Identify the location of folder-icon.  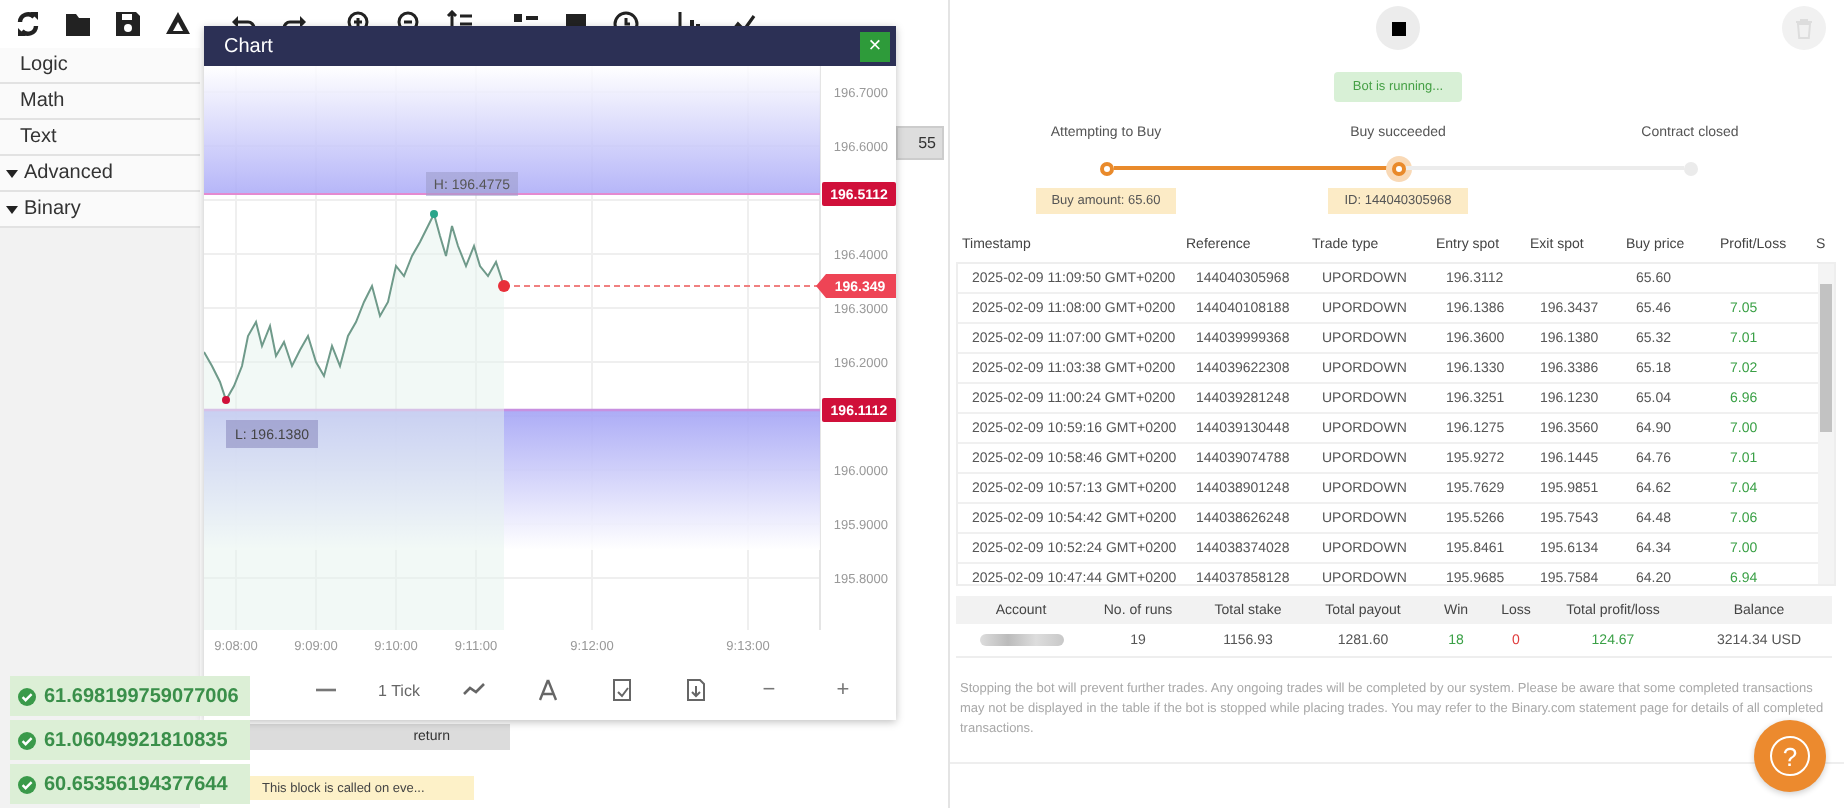
(78, 24).